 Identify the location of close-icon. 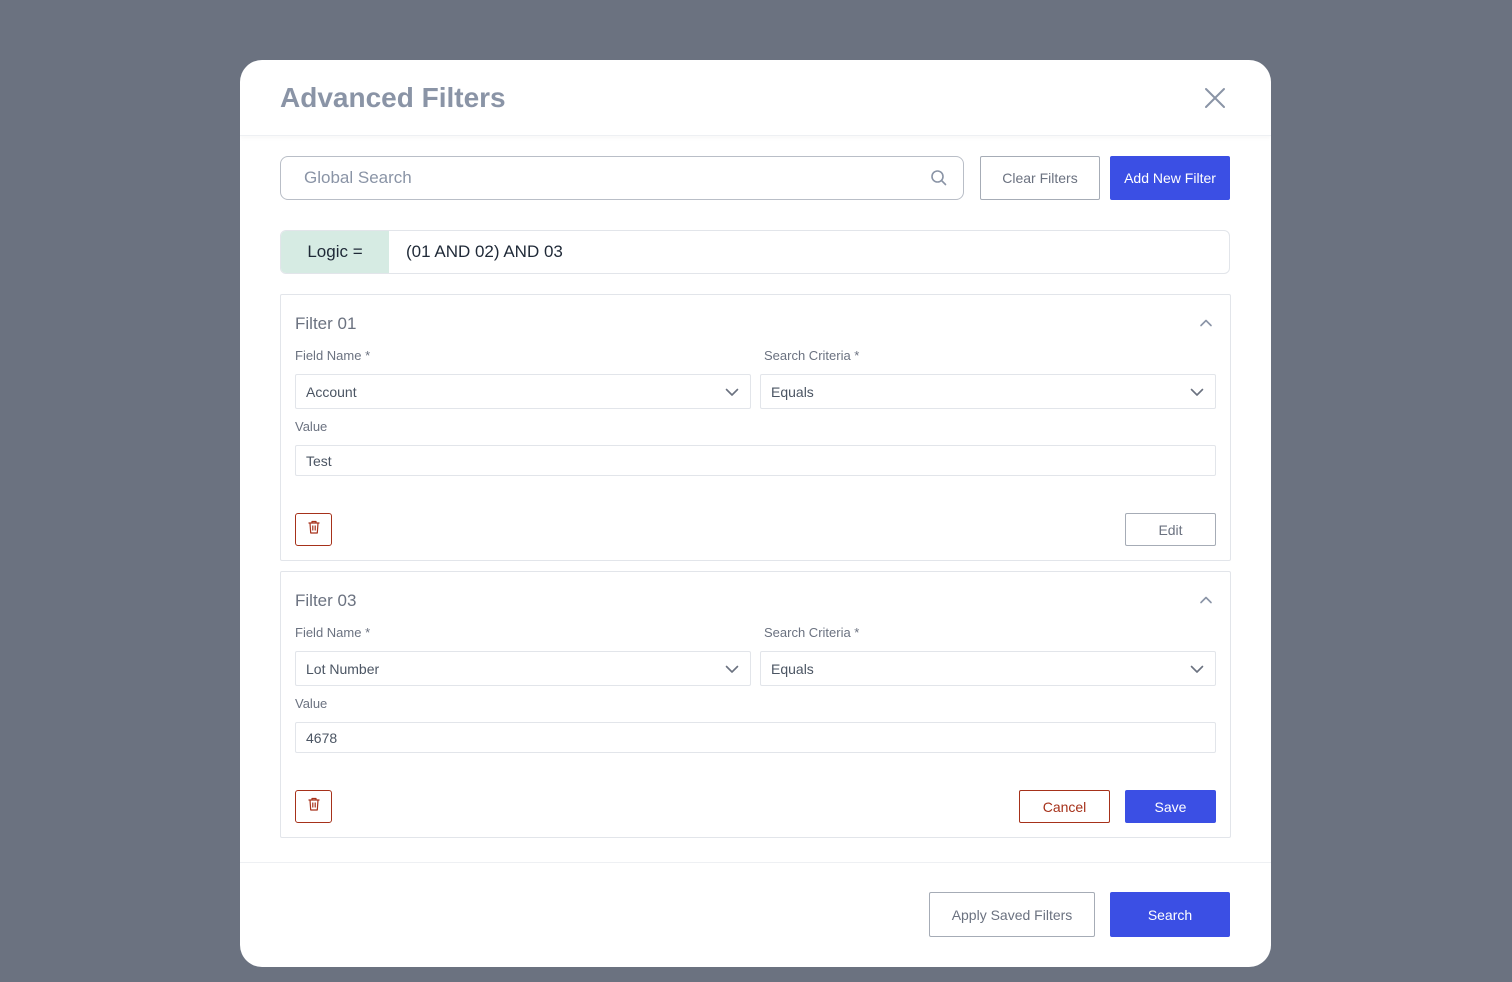
(1215, 98).